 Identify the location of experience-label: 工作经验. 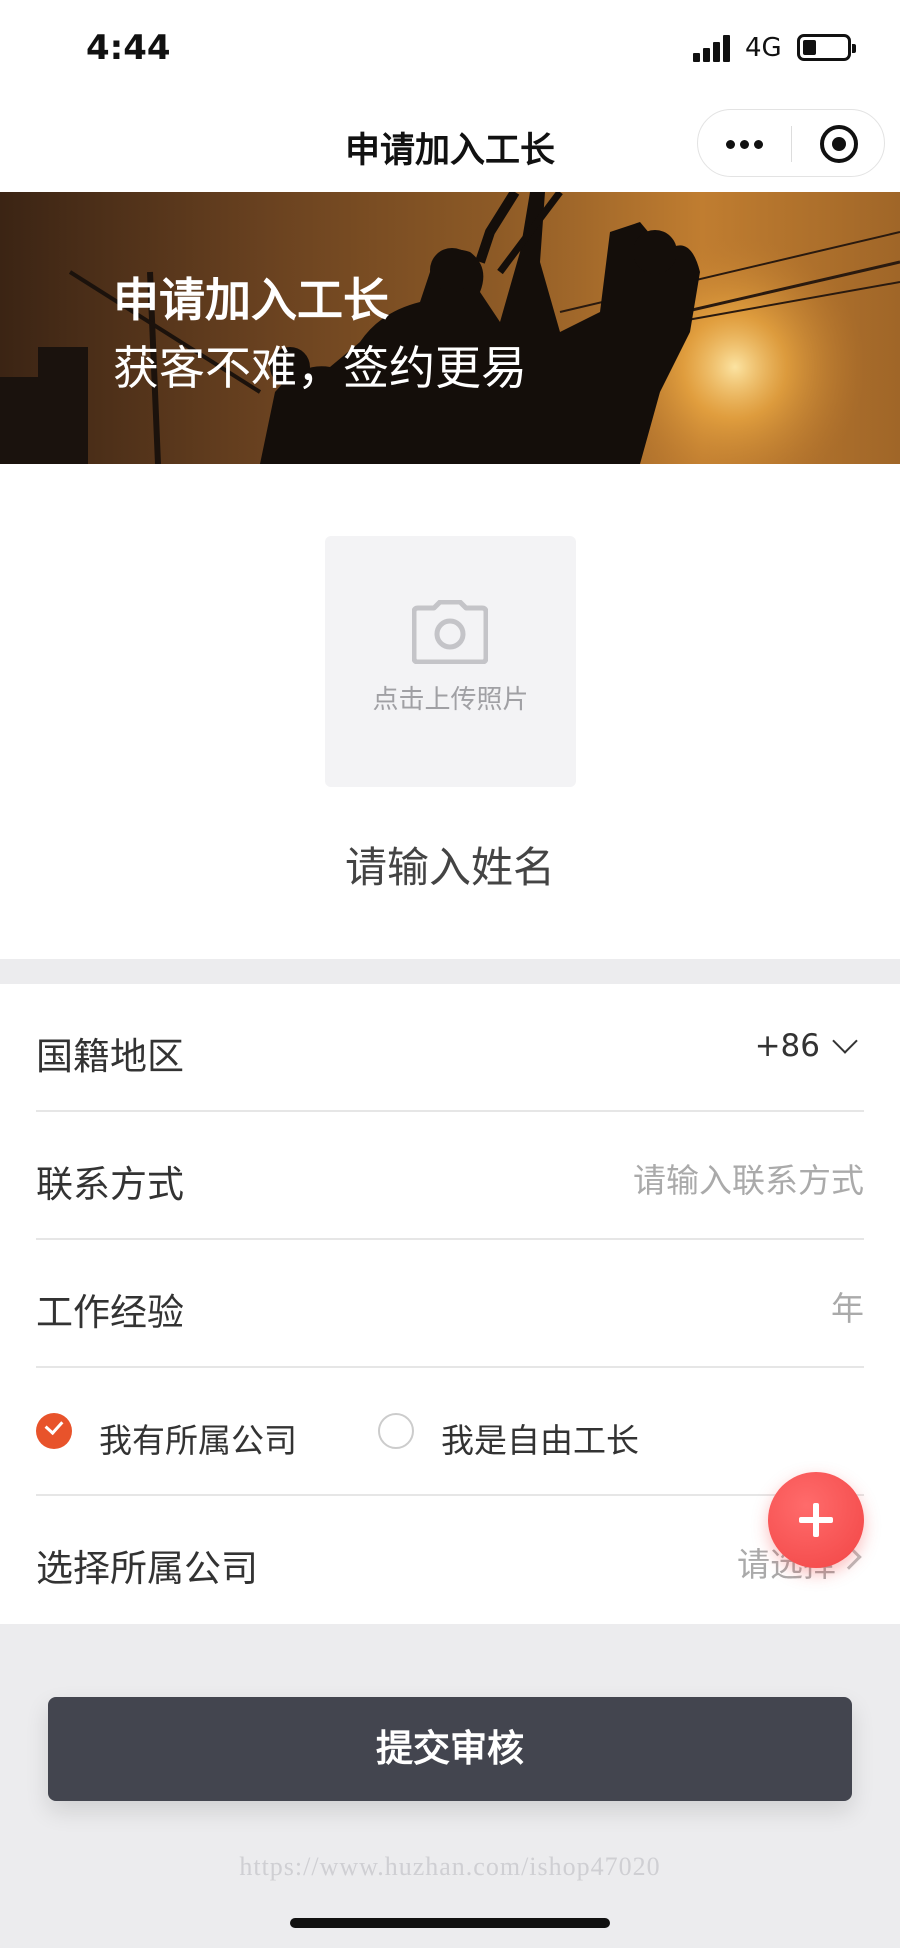
(110, 1312).